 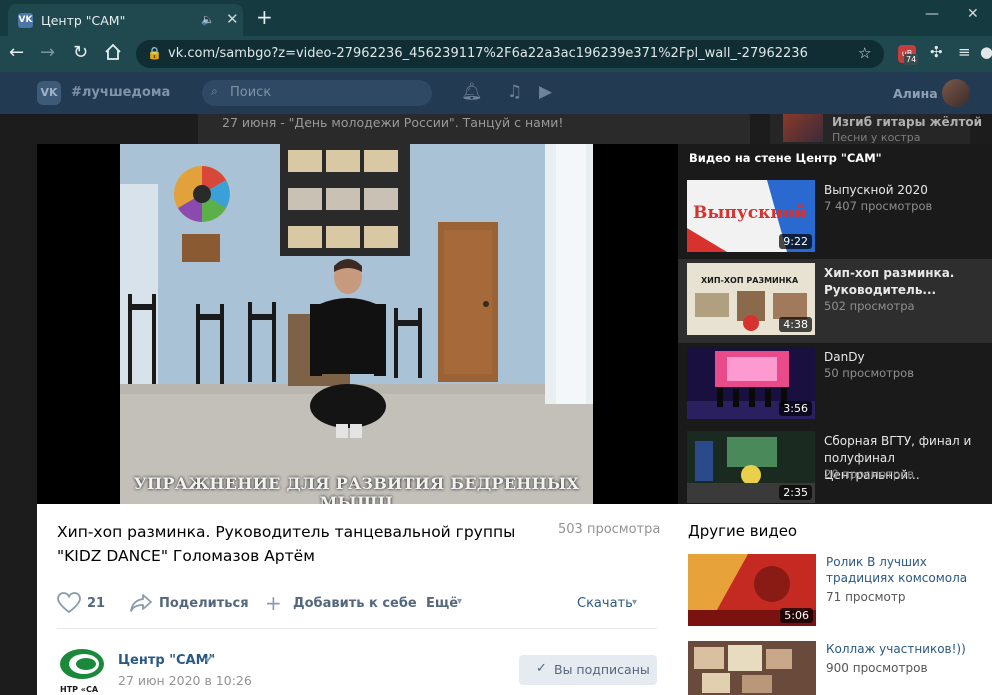 What do you see at coordinates (16, 52) in the screenshot?
I see `back-arrow-icon: ←` at bounding box center [16, 52].